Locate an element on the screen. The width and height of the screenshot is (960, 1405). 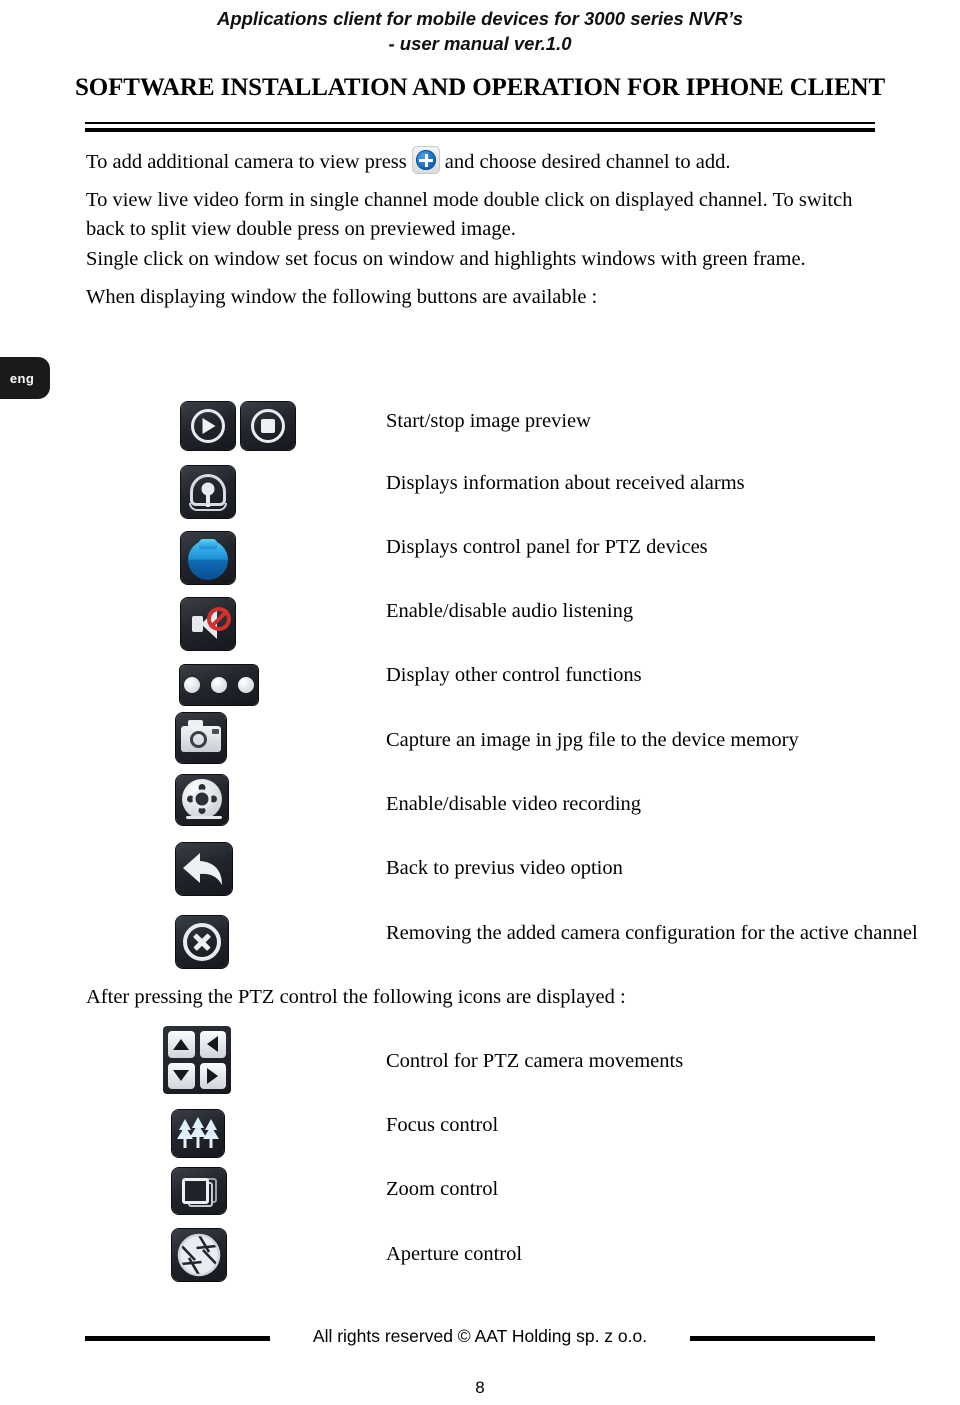
add-plus-icon is located at coordinates (425, 160).